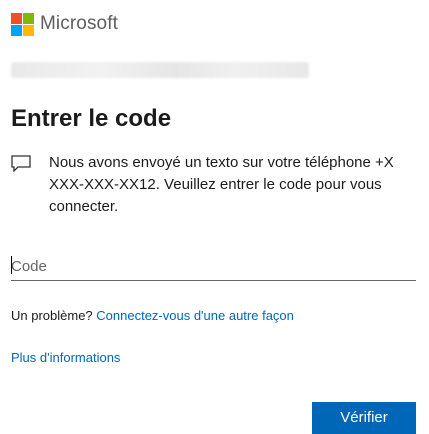 The height and width of the screenshot is (434, 429). I want to click on problem-prefix: Un problème?, so click(52, 315).